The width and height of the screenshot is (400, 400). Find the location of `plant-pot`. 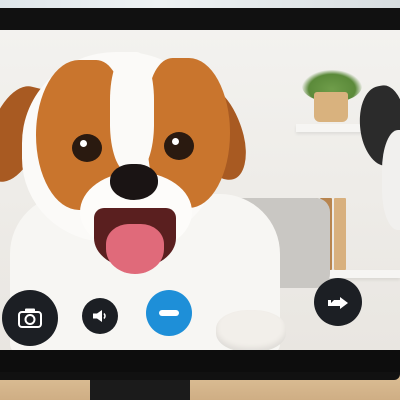

plant-pot is located at coordinates (331, 107).